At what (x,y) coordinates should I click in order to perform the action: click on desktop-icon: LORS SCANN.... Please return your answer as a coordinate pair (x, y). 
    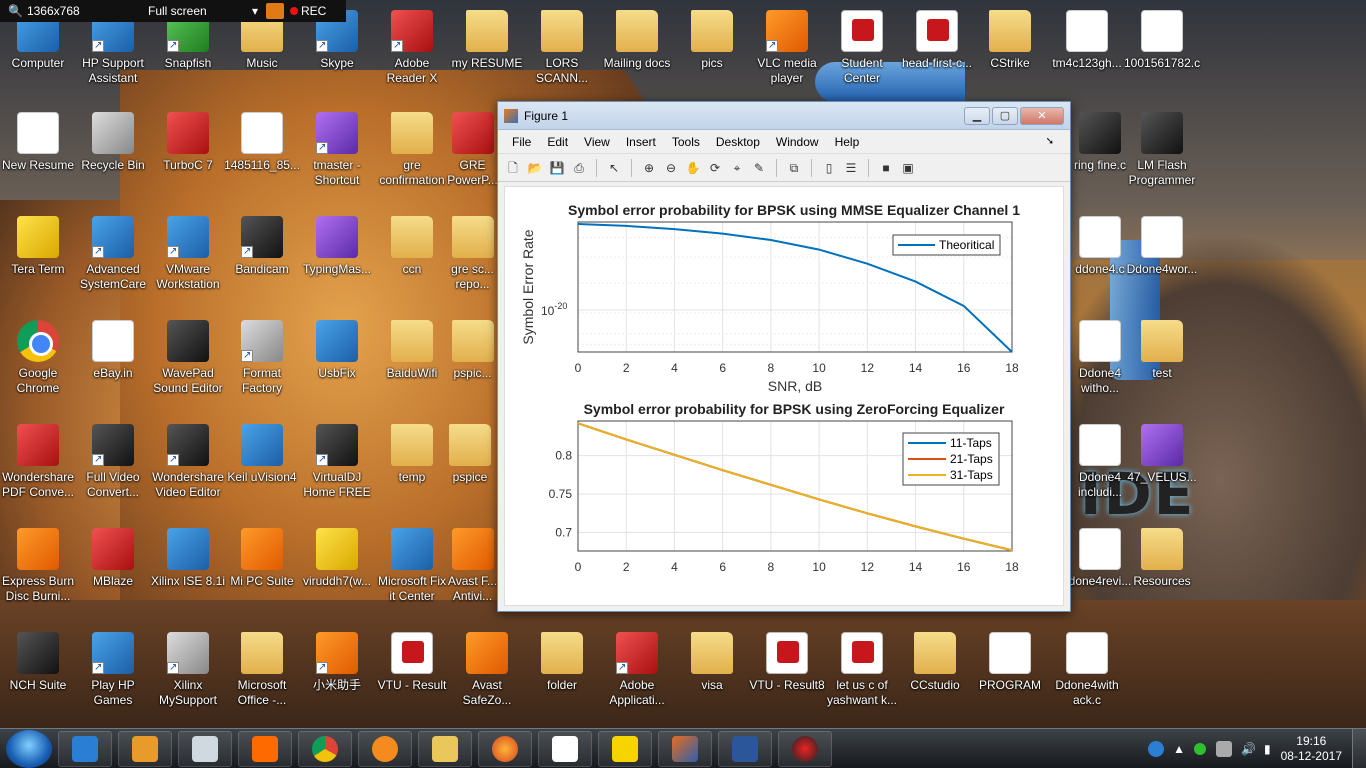
    Looking at the image, I should click on (562, 48).